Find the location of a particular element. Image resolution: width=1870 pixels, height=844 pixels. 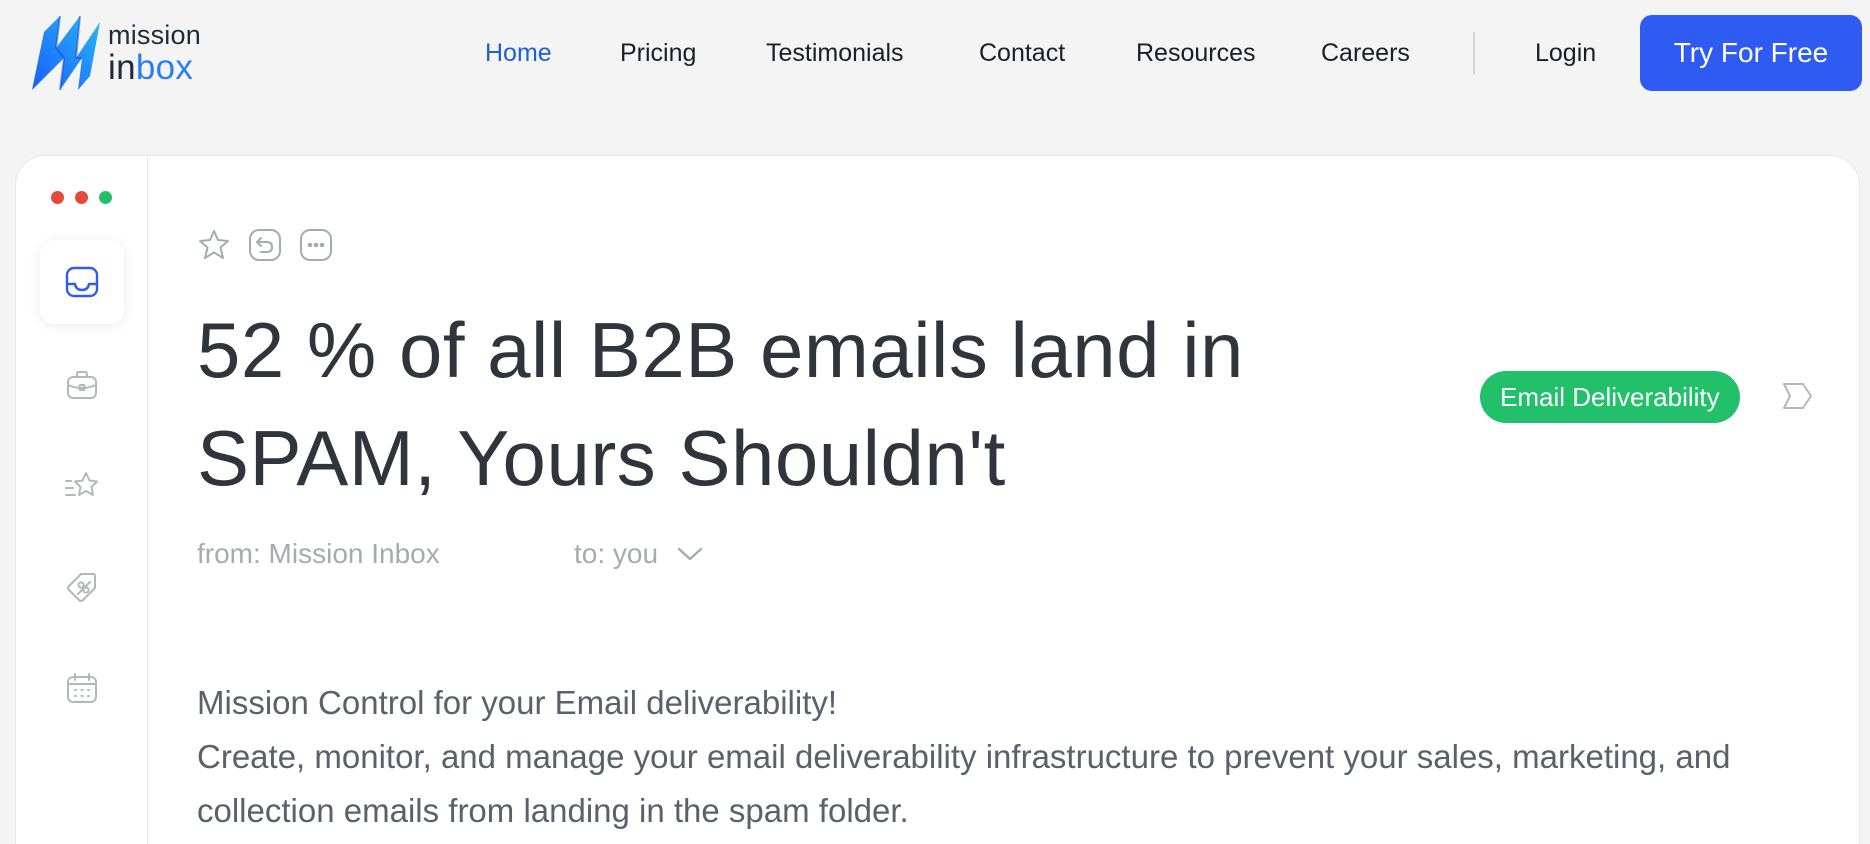

nav-pricing: Pricing is located at coordinates (658, 53).